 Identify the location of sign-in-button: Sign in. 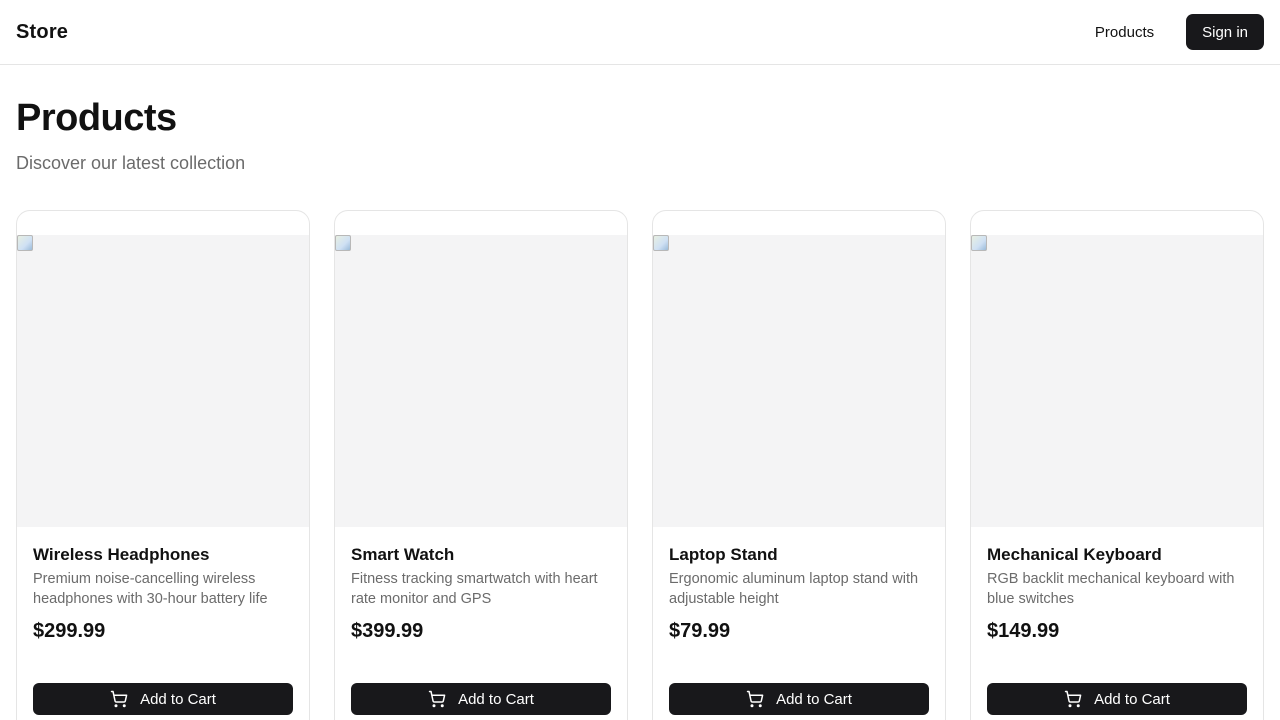
(1225, 32).